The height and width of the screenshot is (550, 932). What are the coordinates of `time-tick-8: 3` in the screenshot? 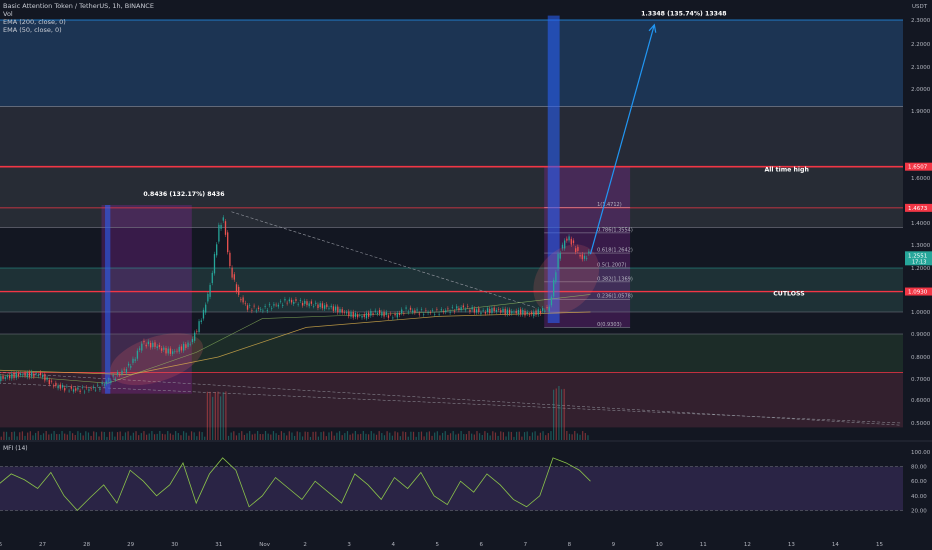 It's located at (349, 545).